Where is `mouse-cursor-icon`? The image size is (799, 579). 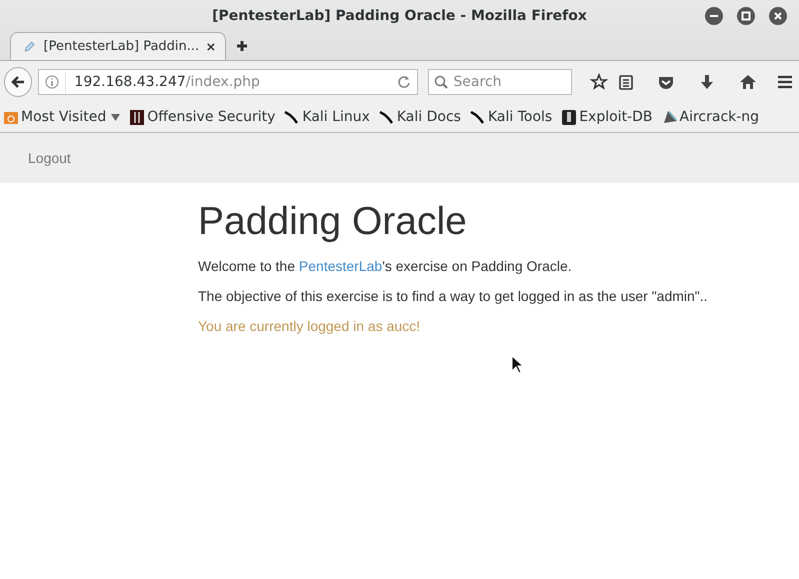 mouse-cursor-icon is located at coordinates (517, 364).